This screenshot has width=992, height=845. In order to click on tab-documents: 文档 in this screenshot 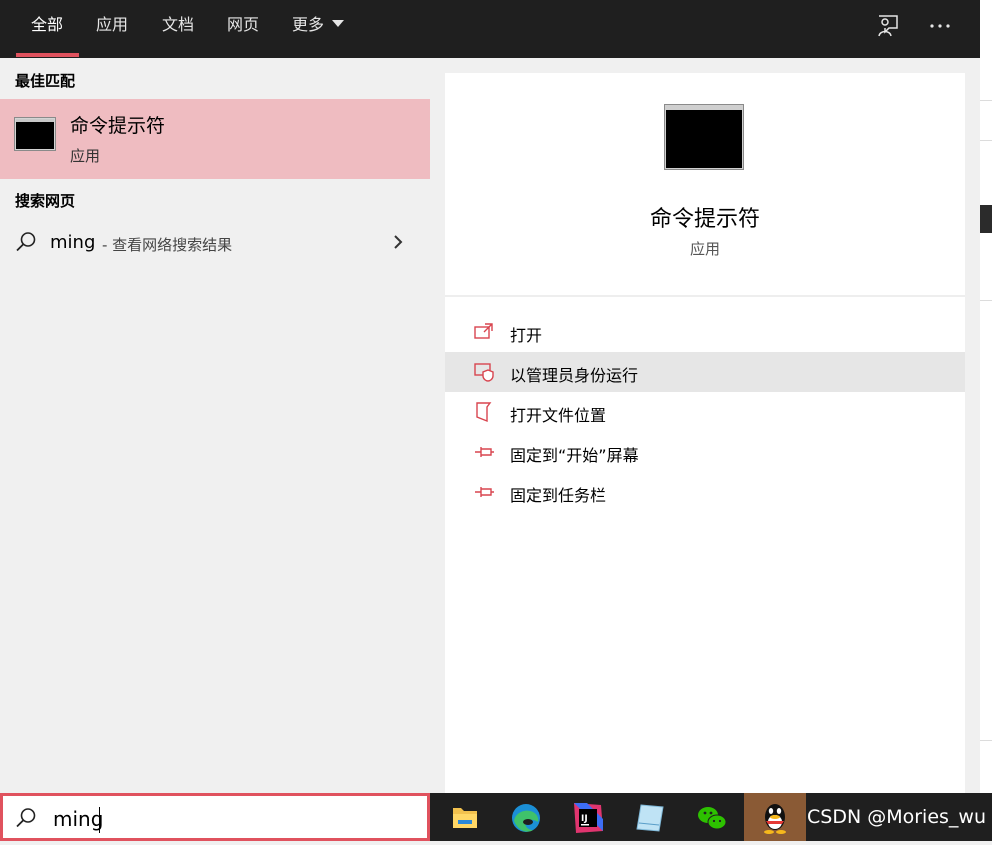, I will do `click(178, 29)`.